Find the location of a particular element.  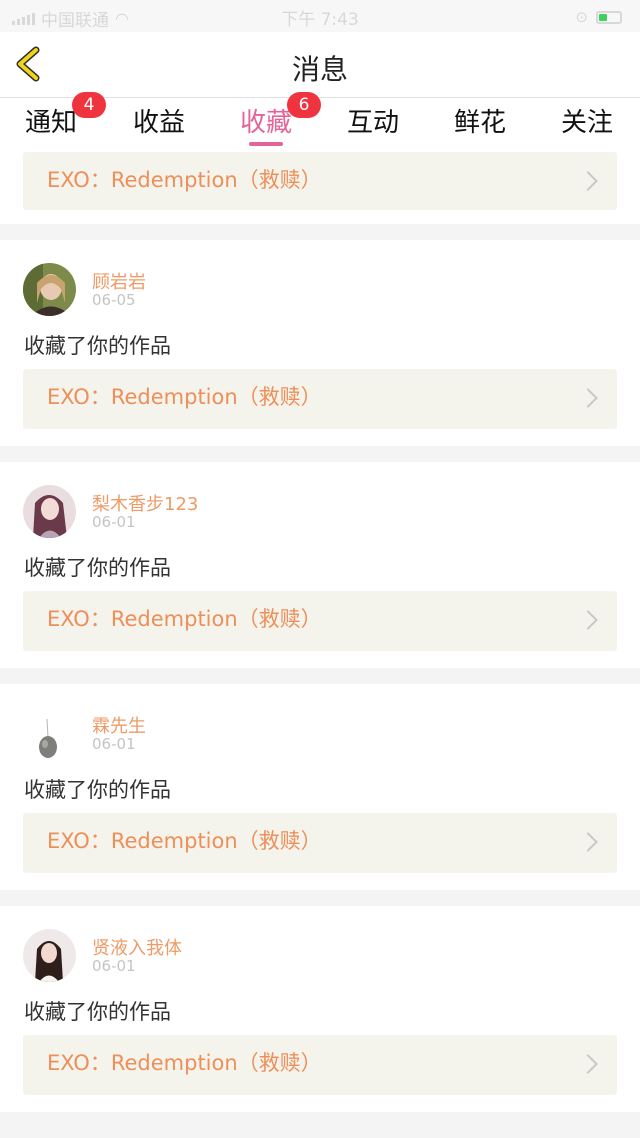

tab-favorites: 收藏 6 is located at coordinates (271, 119).